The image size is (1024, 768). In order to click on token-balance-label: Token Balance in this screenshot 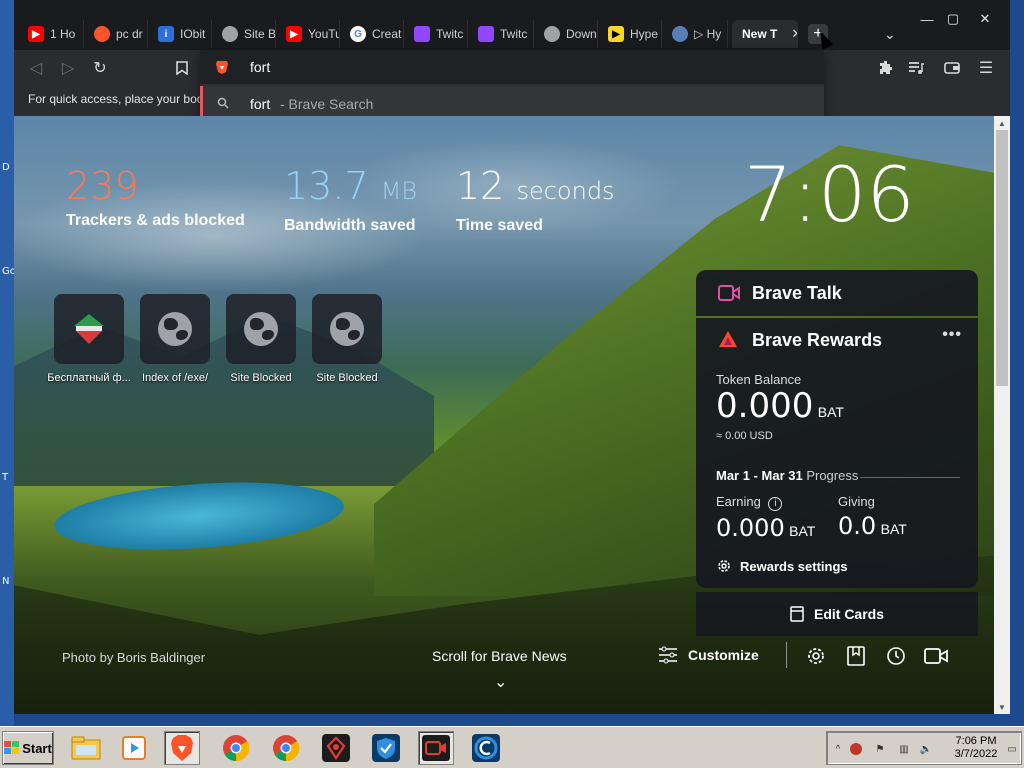, I will do `click(759, 379)`.